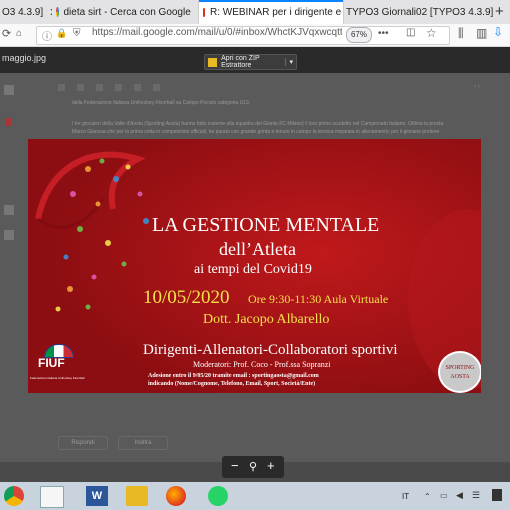 This screenshot has height=510, width=510. What do you see at coordinates (77, 33) in the screenshot?
I see `tracking-icon: ⛨` at bounding box center [77, 33].